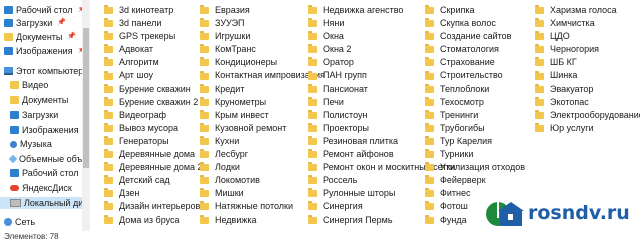 The height and width of the screenshot is (243, 640). What do you see at coordinates (587, 115) in the screenshot?
I see `folder-item: Электрооборудование` at bounding box center [587, 115].